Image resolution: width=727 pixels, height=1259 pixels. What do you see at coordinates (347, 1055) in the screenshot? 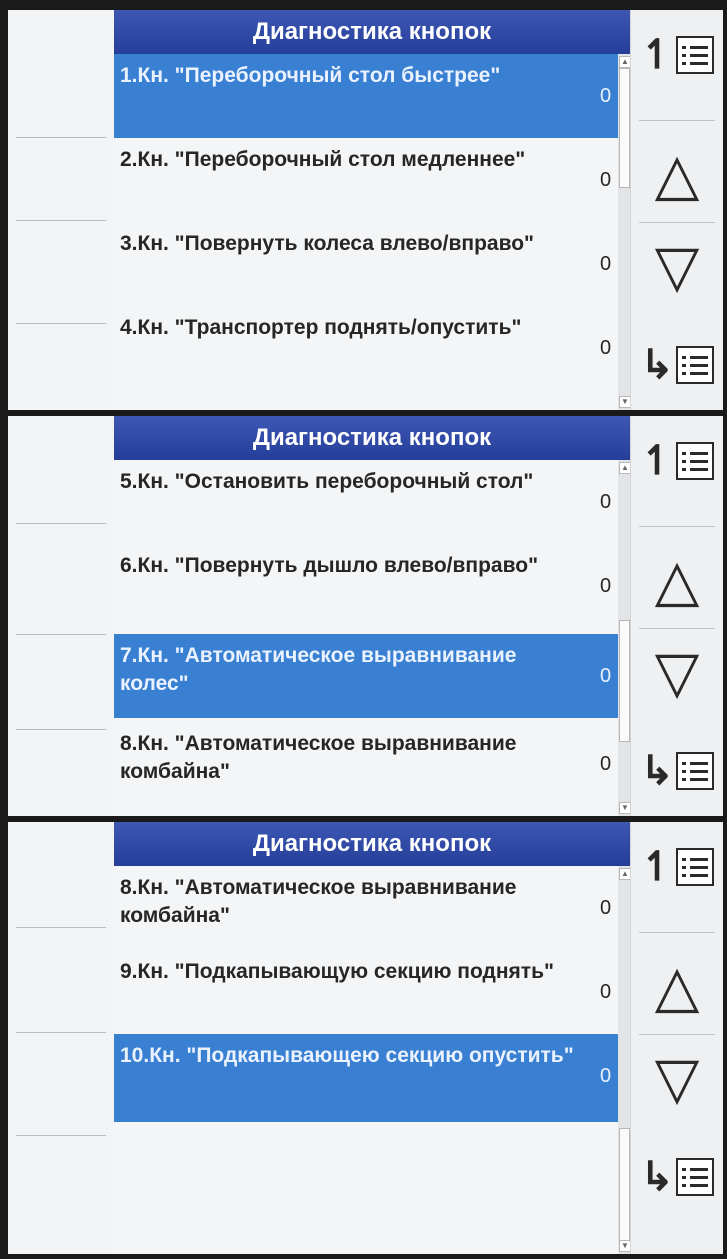
I see `item-label: 10.Кн. "Подкапывающею секцию опустить"` at bounding box center [347, 1055].